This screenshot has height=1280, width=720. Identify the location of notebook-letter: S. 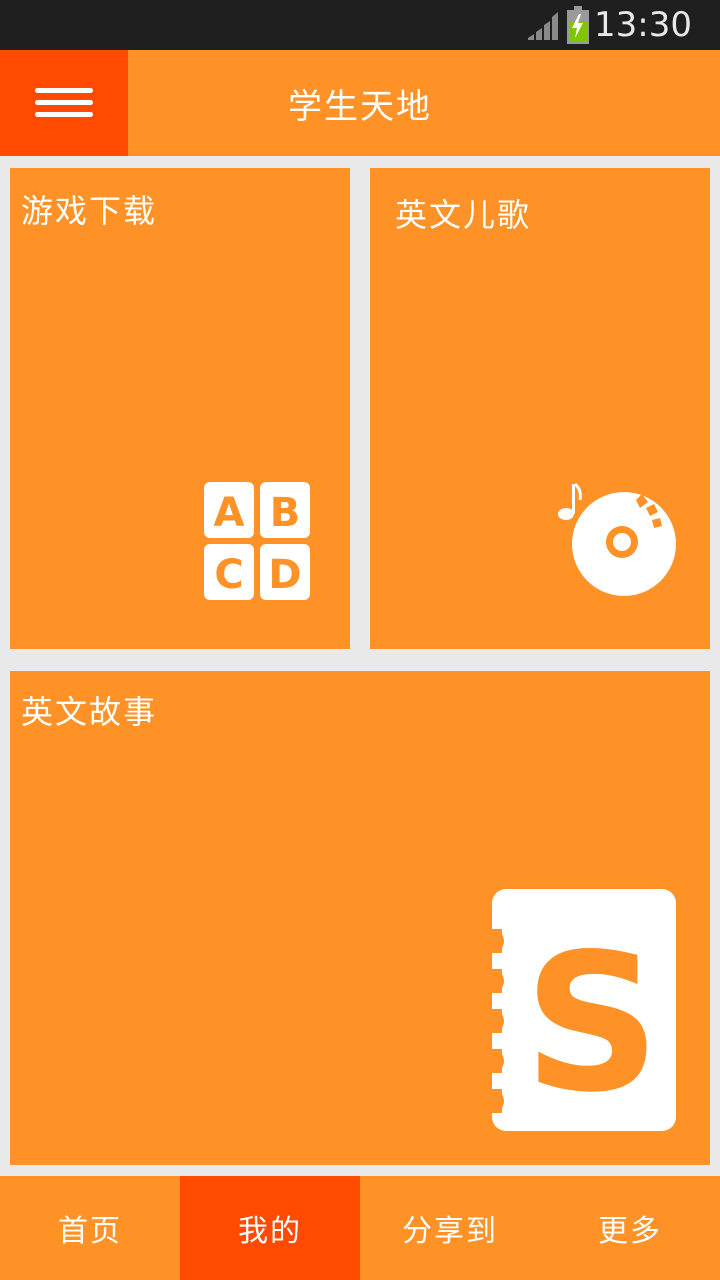
(592, 1023).